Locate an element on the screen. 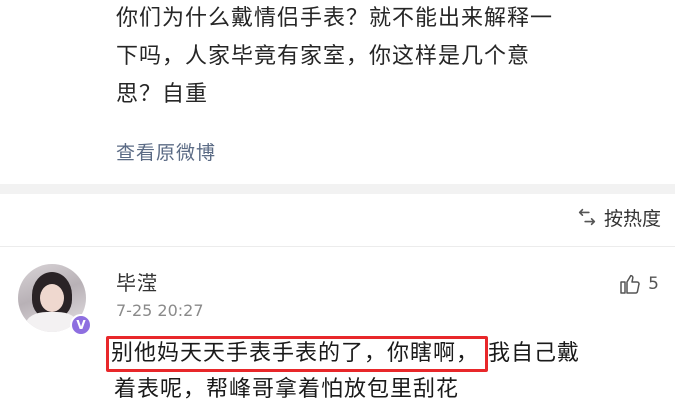 Image resolution: width=675 pixels, height=408 pixels. verified-badge-icon: V is located at coordinates (81, 325).